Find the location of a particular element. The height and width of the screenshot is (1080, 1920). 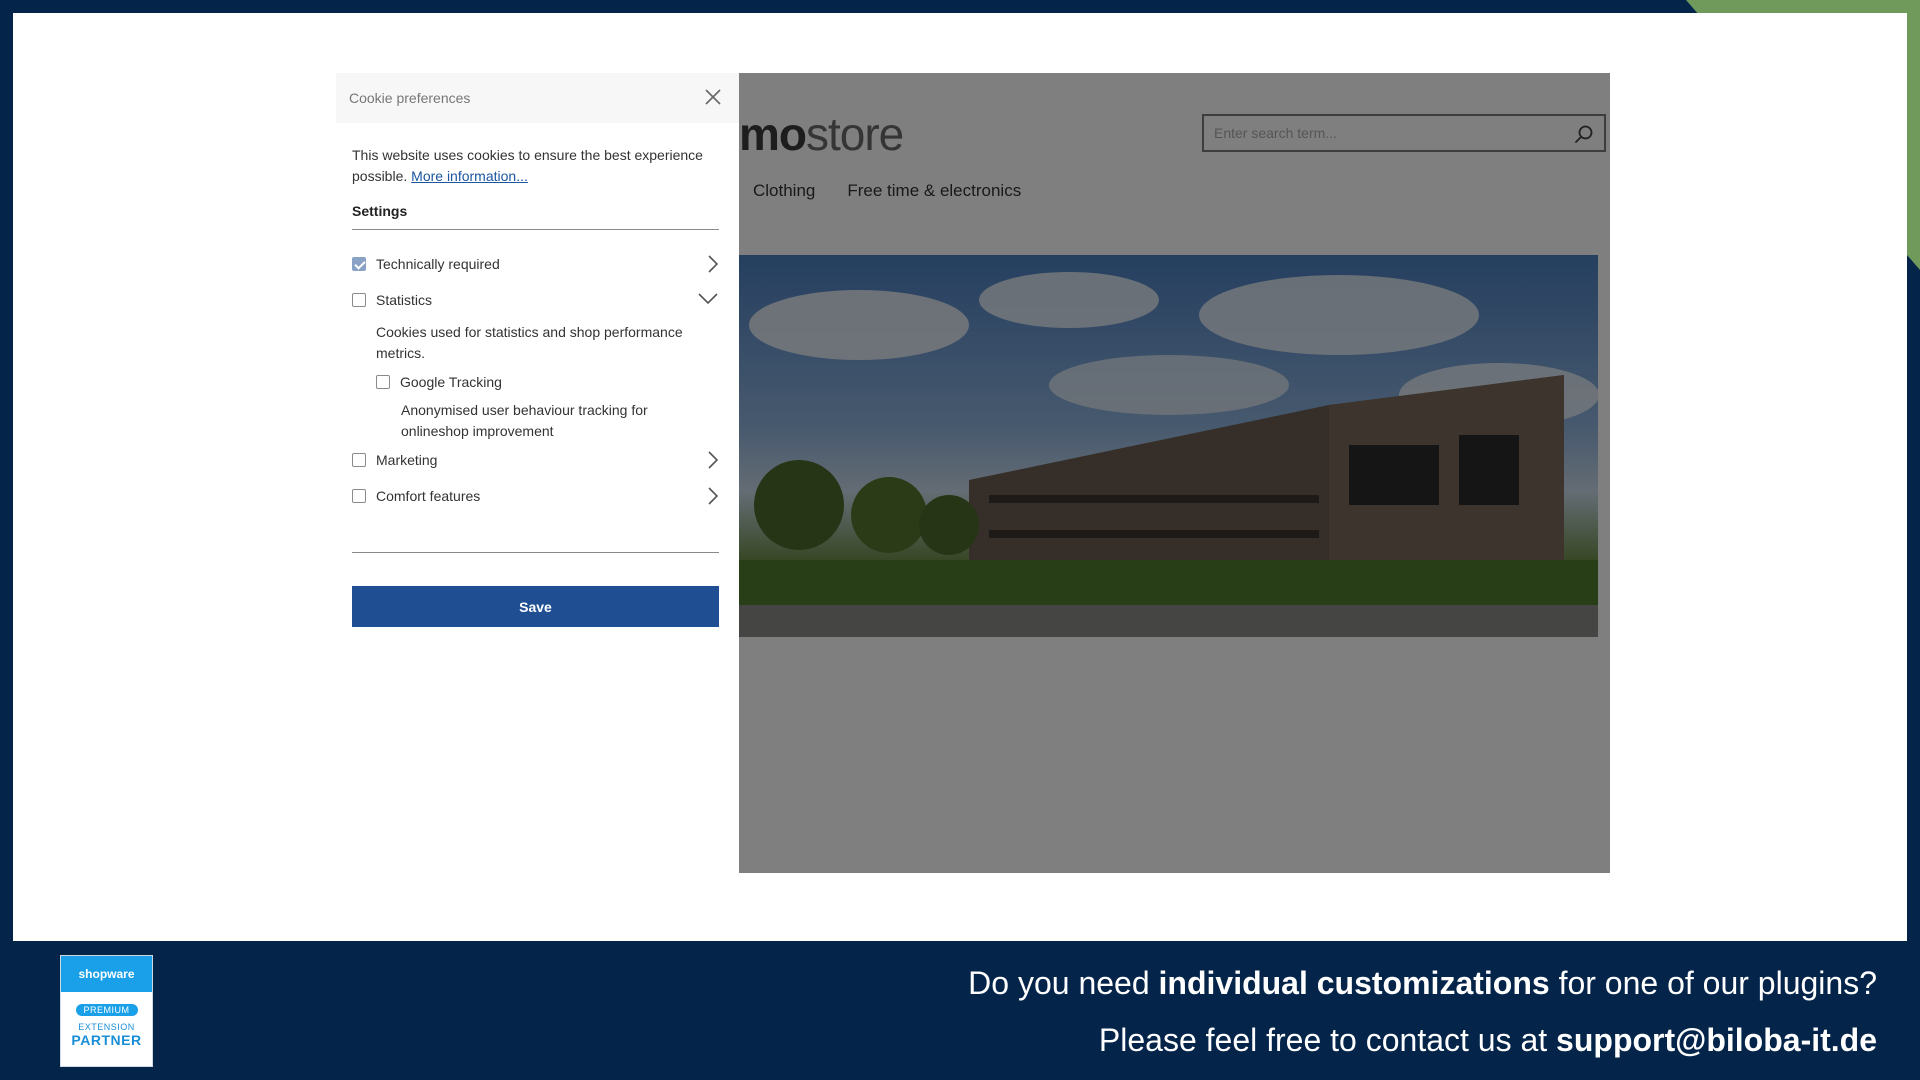

badge-extension: EXTENSION is located at coordinates (106, 1027).